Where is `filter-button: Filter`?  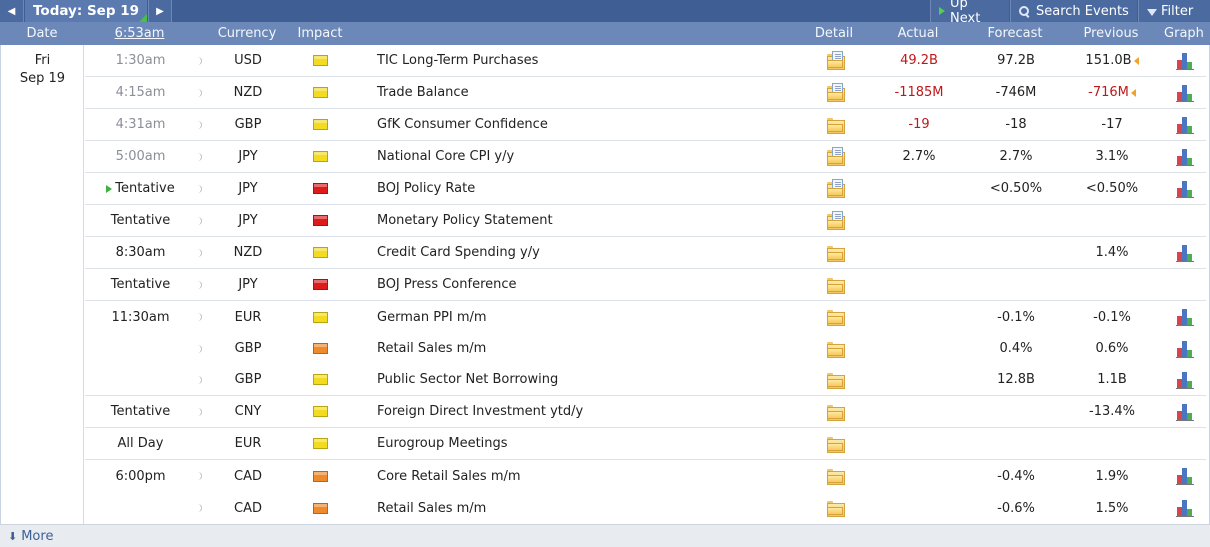 filter-button: Filter is located at coordinates (1174, 11).